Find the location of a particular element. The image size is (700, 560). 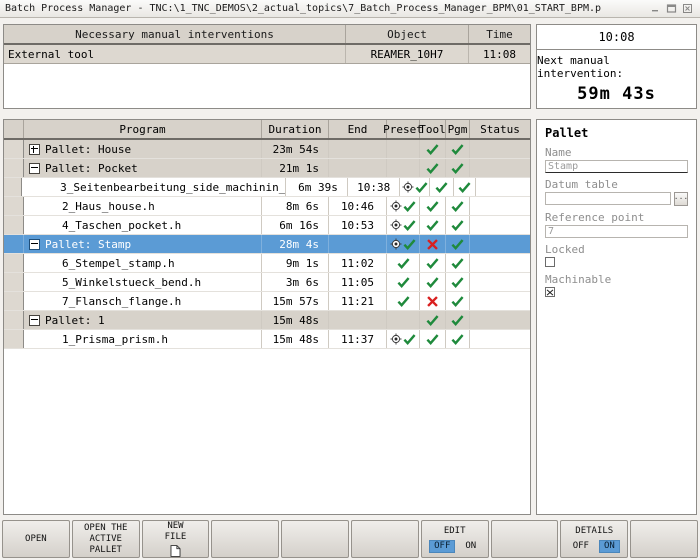

table-row: 2_Haus_house.h 8m 6s 10:46 is located at coordinates (267, 206).